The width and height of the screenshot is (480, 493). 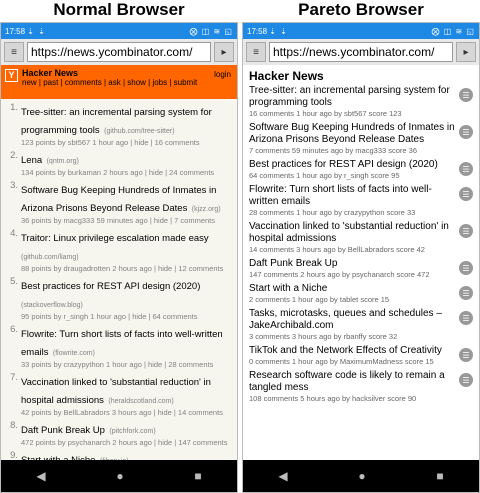 I want to click on story-rank: 8., so click(x=14, y=425).